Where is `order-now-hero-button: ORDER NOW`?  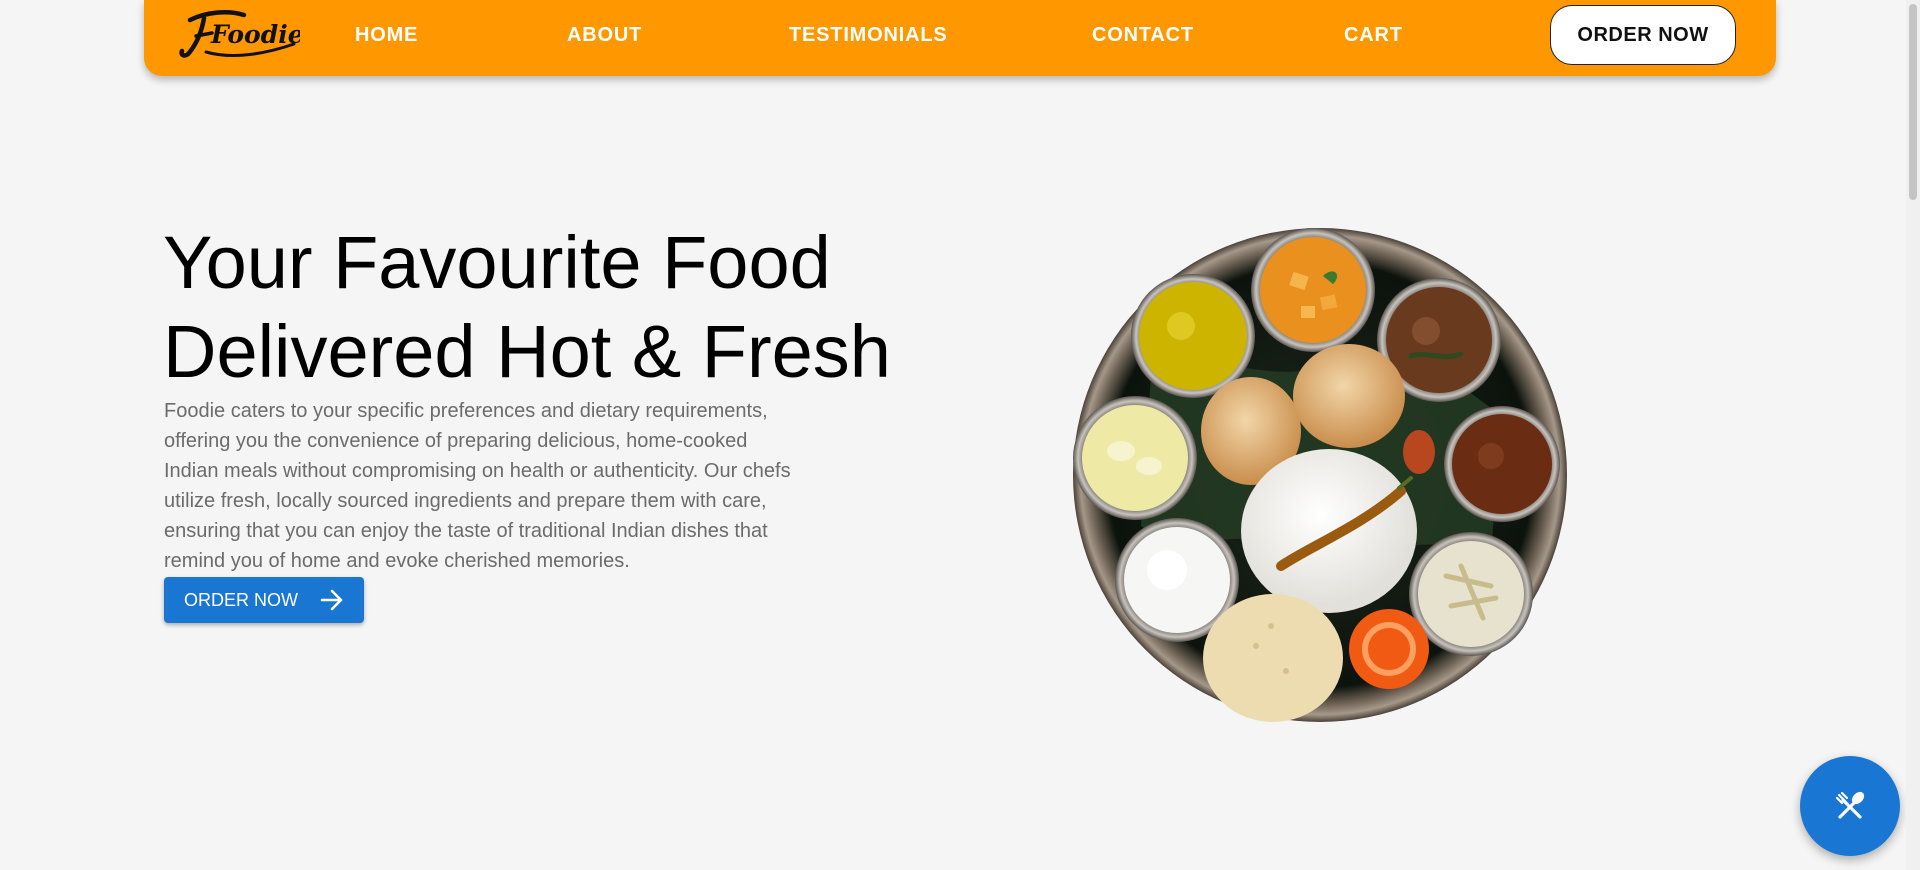
order-now-hero-button: ORDER NOW is located at coordinates (264, 600).